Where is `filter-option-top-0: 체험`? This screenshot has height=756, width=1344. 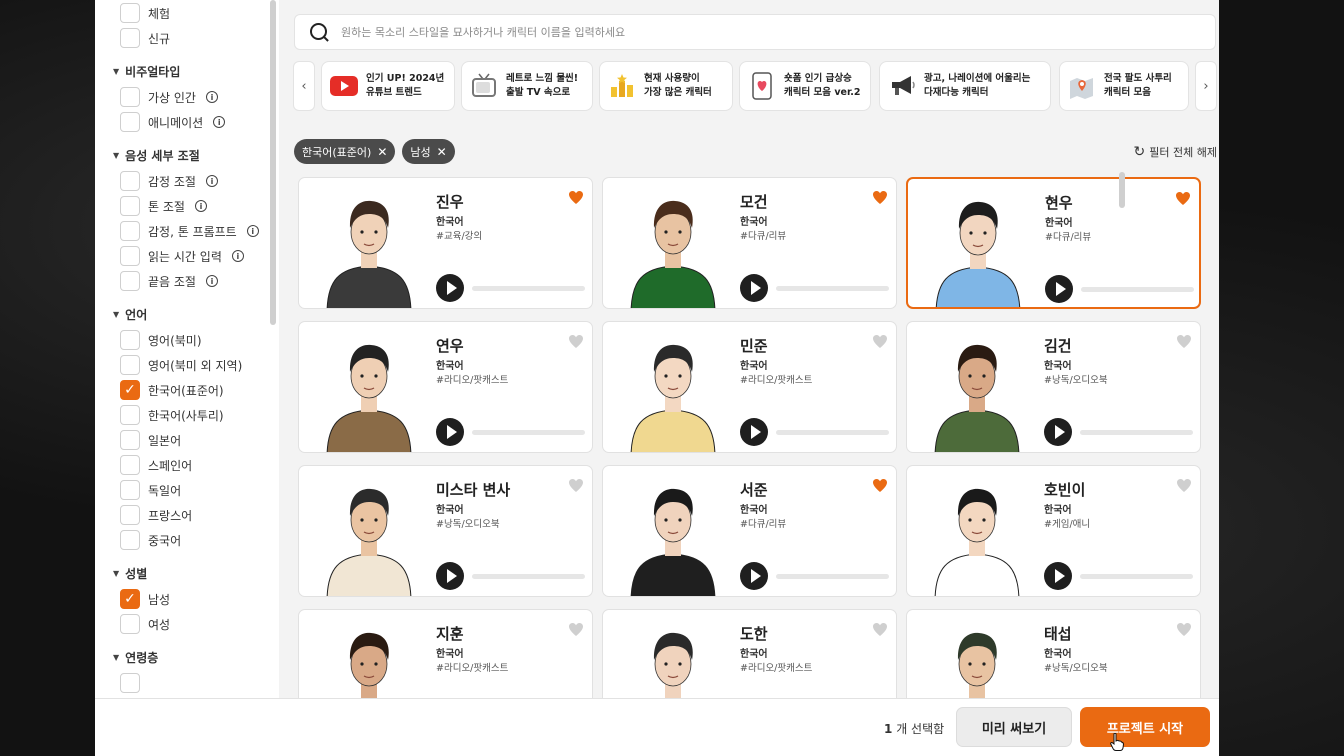
filter-option-top-0: 체험 is located at coordinates (145, 13).